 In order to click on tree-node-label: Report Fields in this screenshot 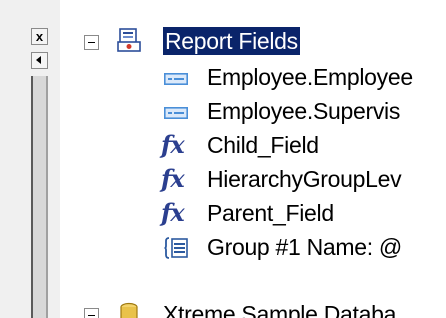, I will do `click(231, 41)`.